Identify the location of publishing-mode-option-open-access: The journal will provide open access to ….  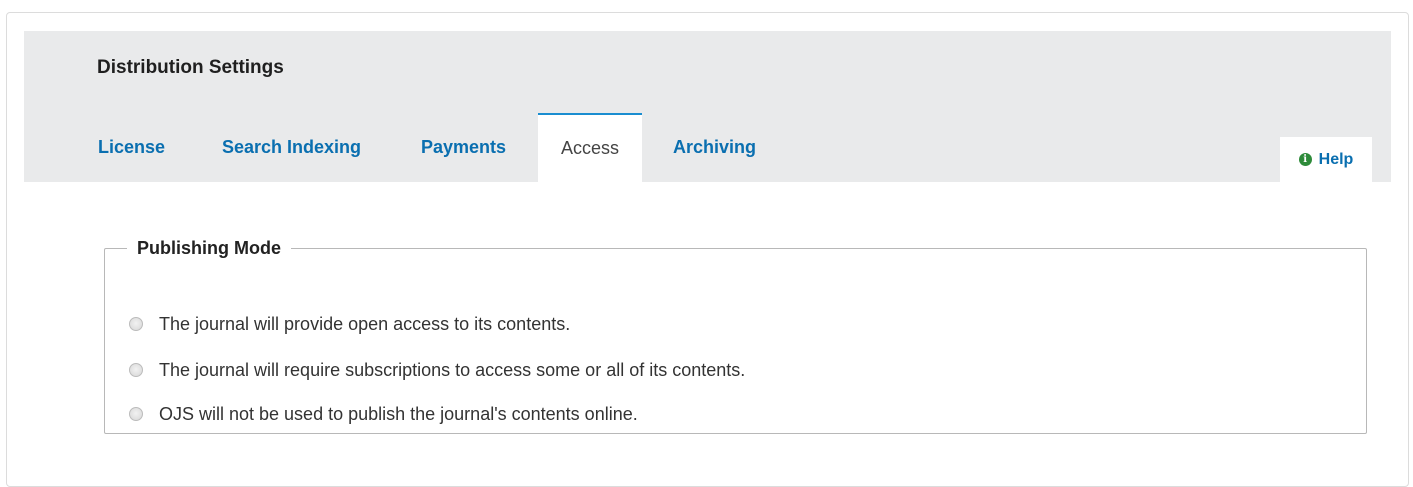
(349, 324).